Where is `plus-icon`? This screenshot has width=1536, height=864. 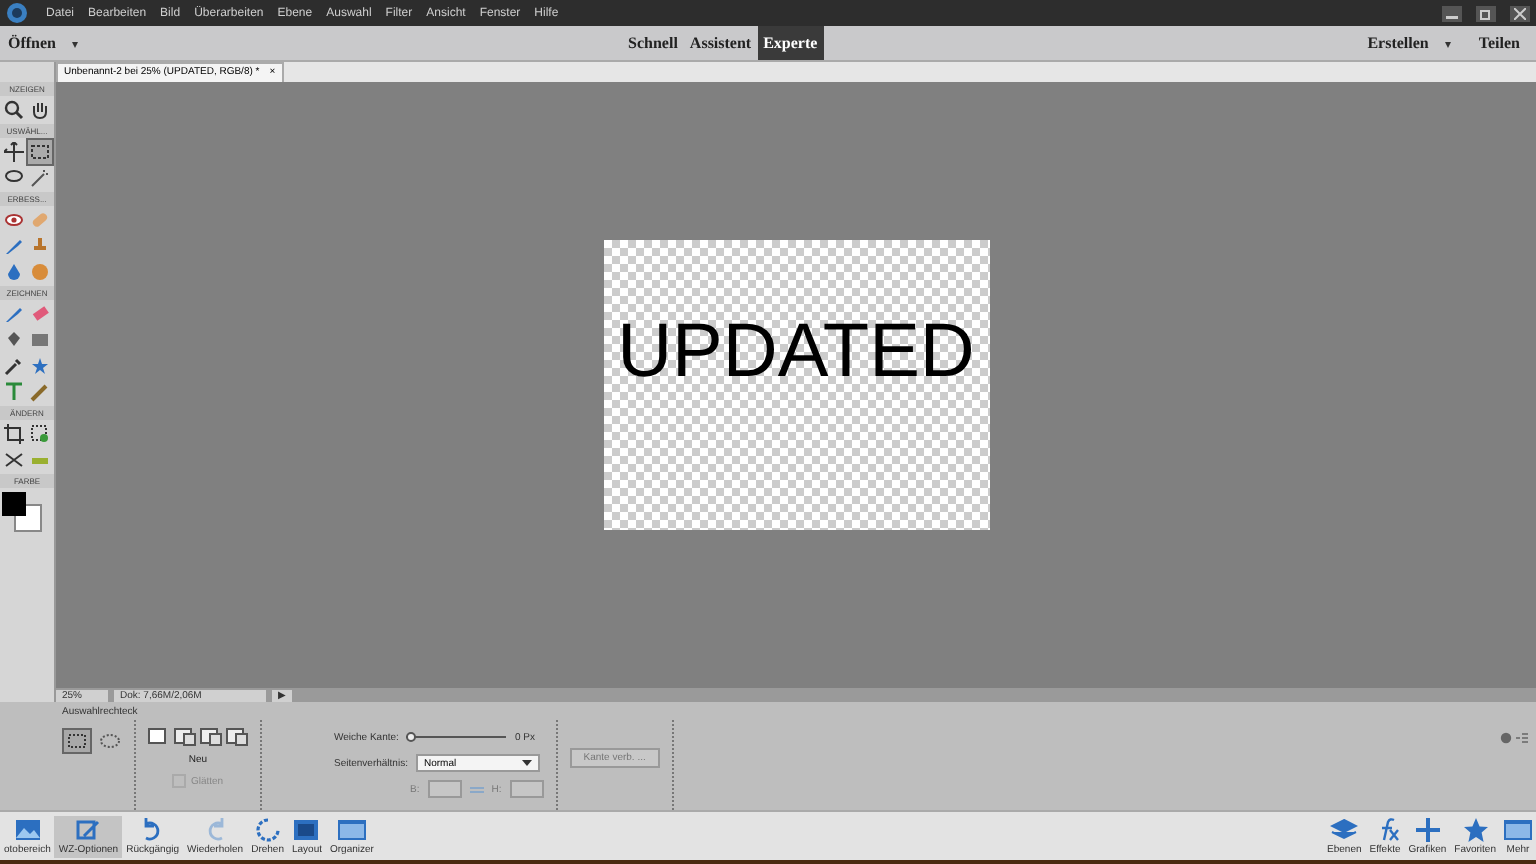 plus-icon is located at coordinates (1427, 829).